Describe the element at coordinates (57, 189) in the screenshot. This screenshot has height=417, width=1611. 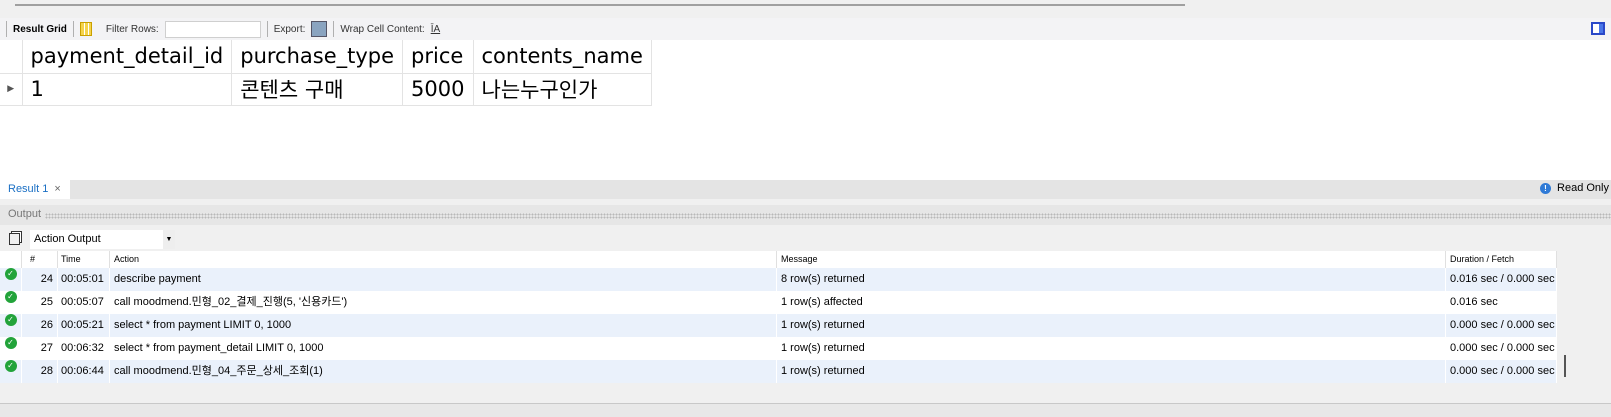
I see `close-icon: ×` at that location.